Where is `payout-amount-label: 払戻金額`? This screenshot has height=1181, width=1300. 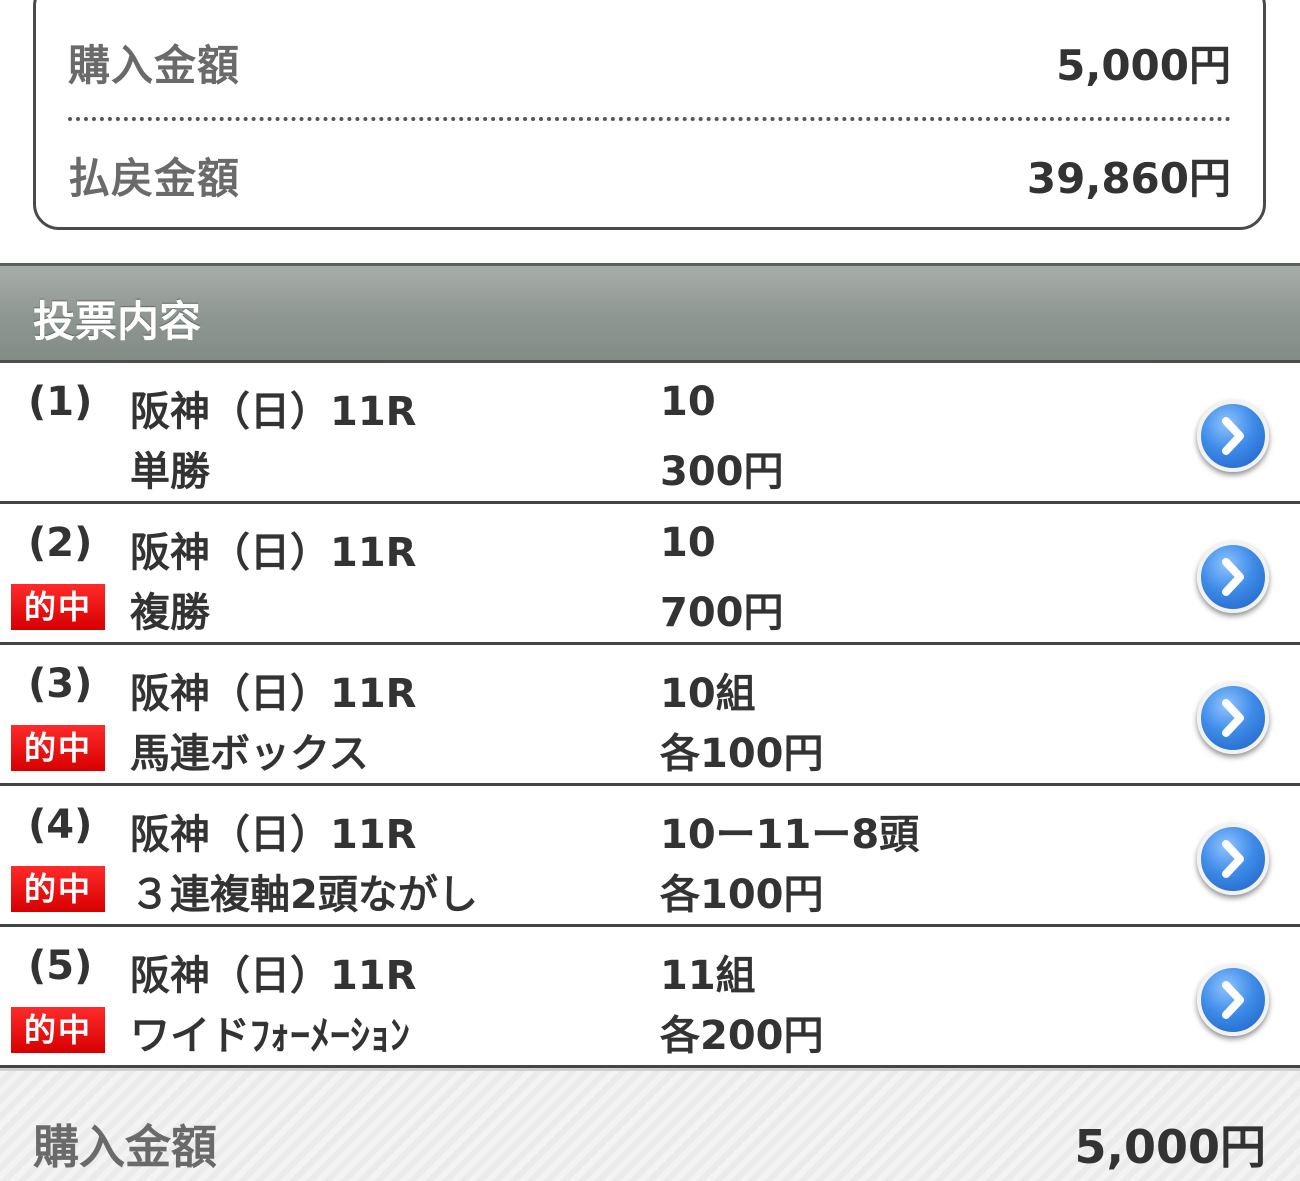
payout-amount-label: 払戻金額 is located at coordinates (154, 178).